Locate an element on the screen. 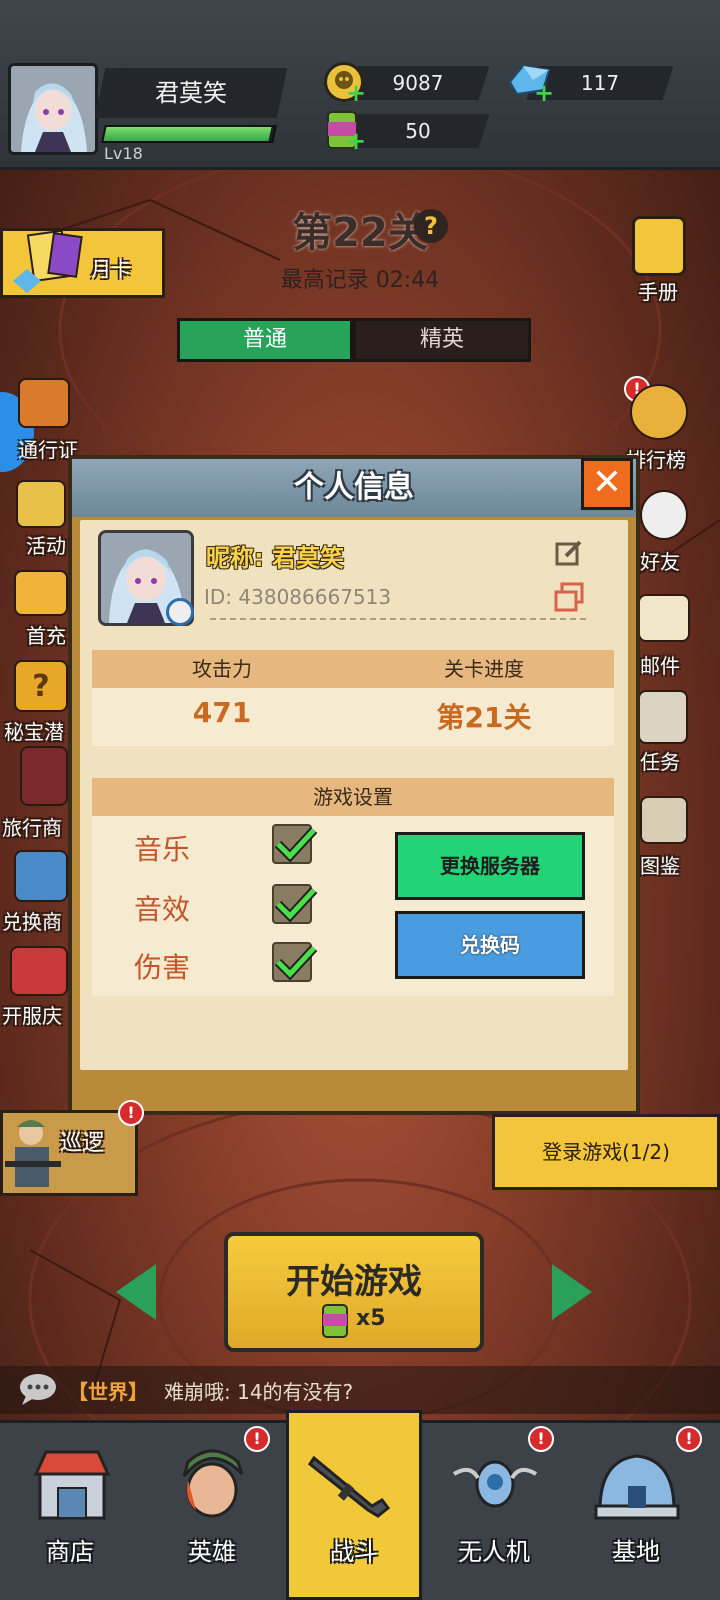 This screenshot has height=1600, width=720. edit-name-icon is located at coordinates (569, 553).